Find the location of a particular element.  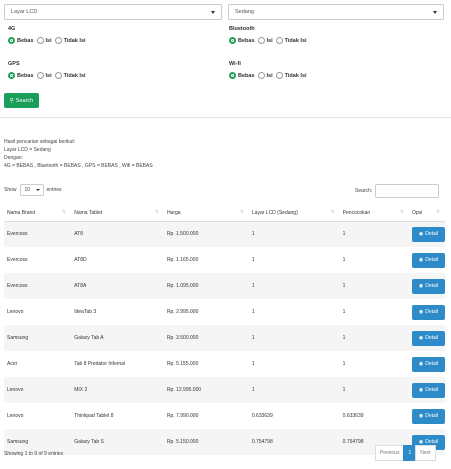

cell-harga: Rp. 1.165.000 is located at coordinates (182, 260).